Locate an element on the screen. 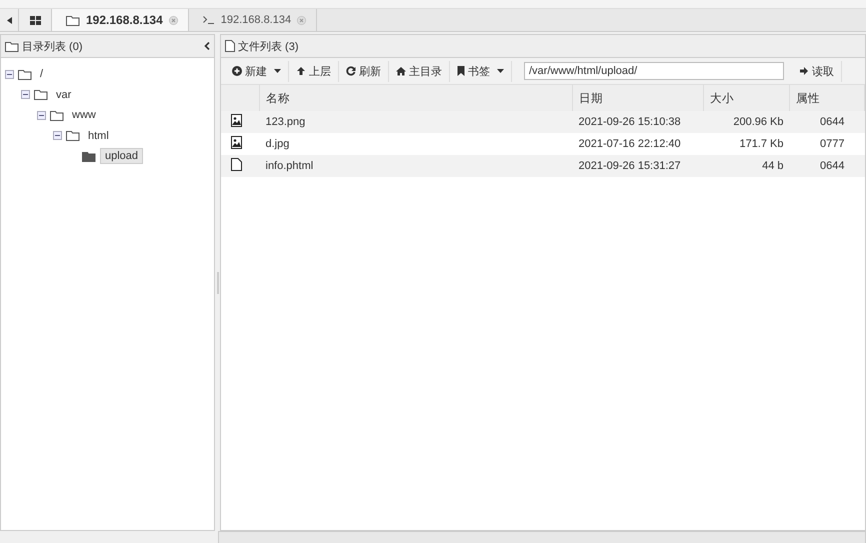  date-cell: 2021-09-26 15:31:27 is located at coordinates (638, 166).